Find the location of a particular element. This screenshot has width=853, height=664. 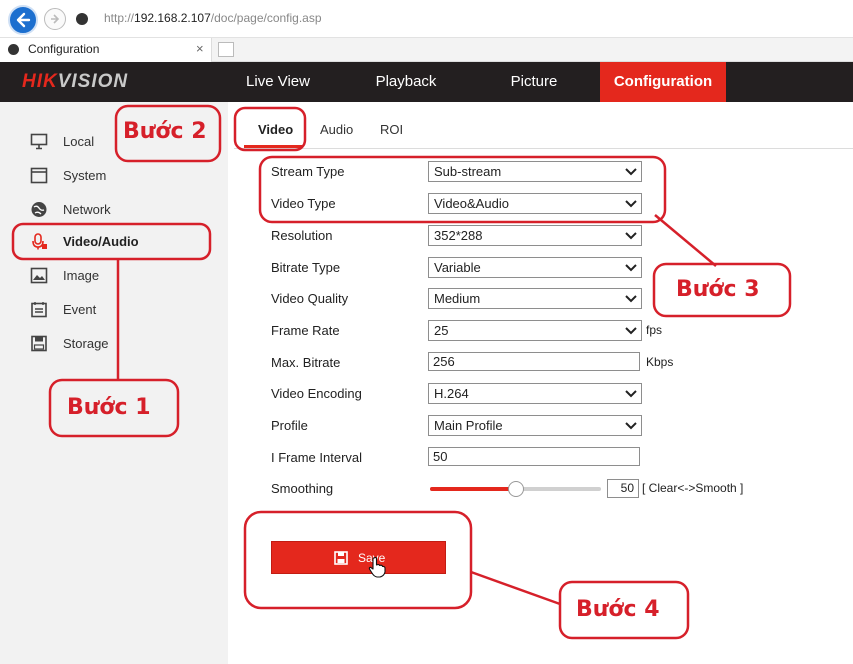

window-icon is located at coordinates (39, 175).